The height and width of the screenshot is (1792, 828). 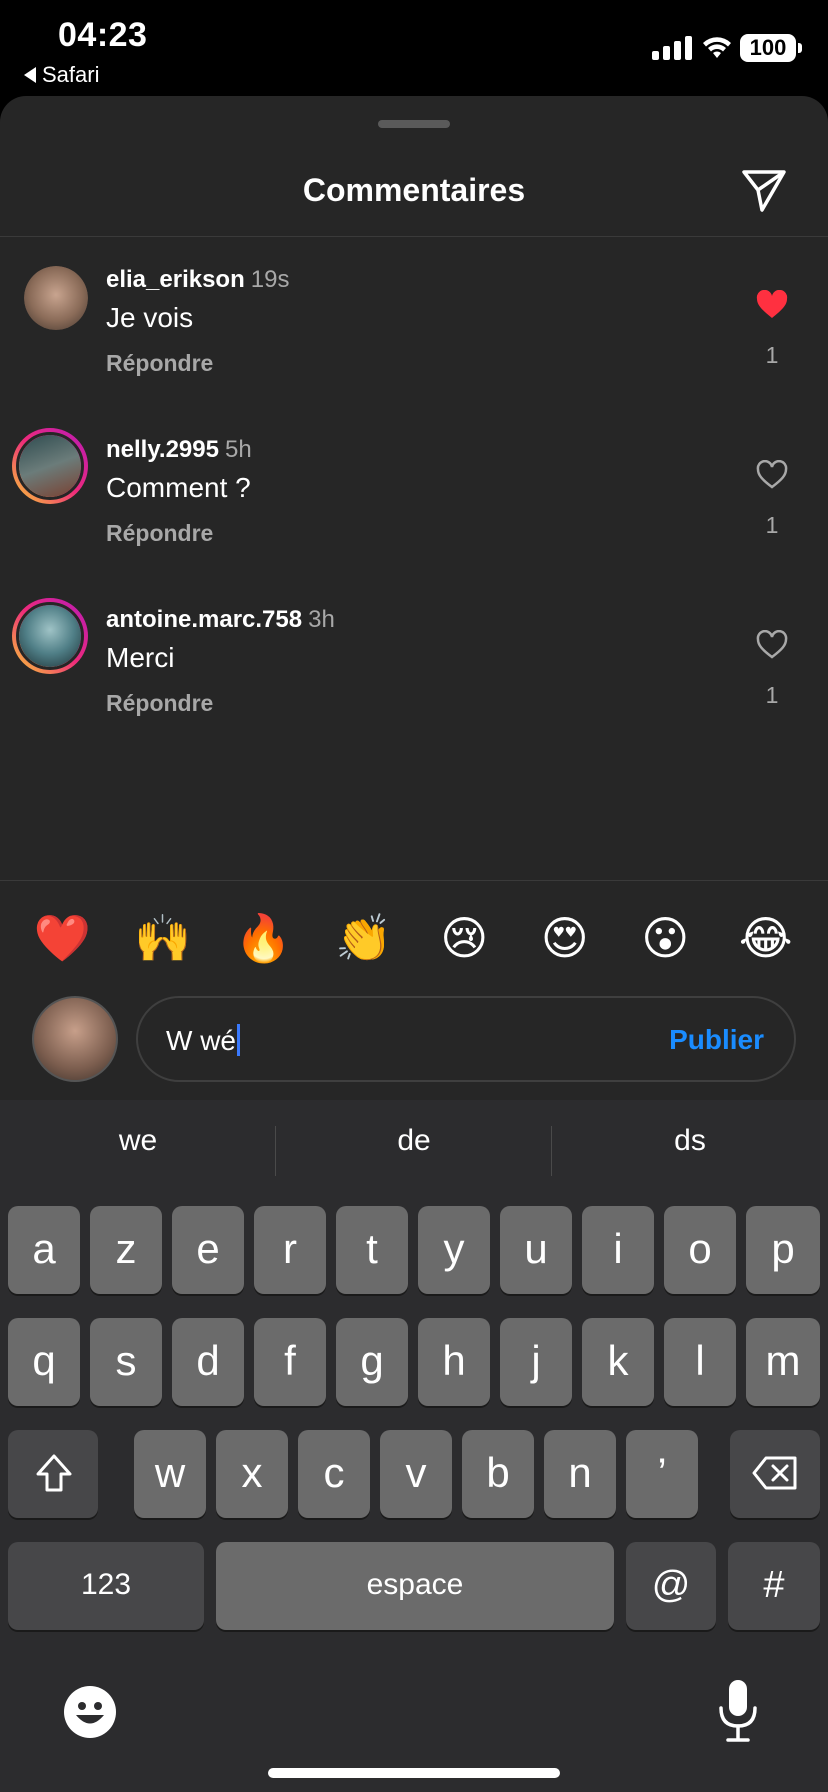 What do you see at coordinates (252, 1474) in the screenshot?
I see `key-x: x` at bounding box center [252, 1474].